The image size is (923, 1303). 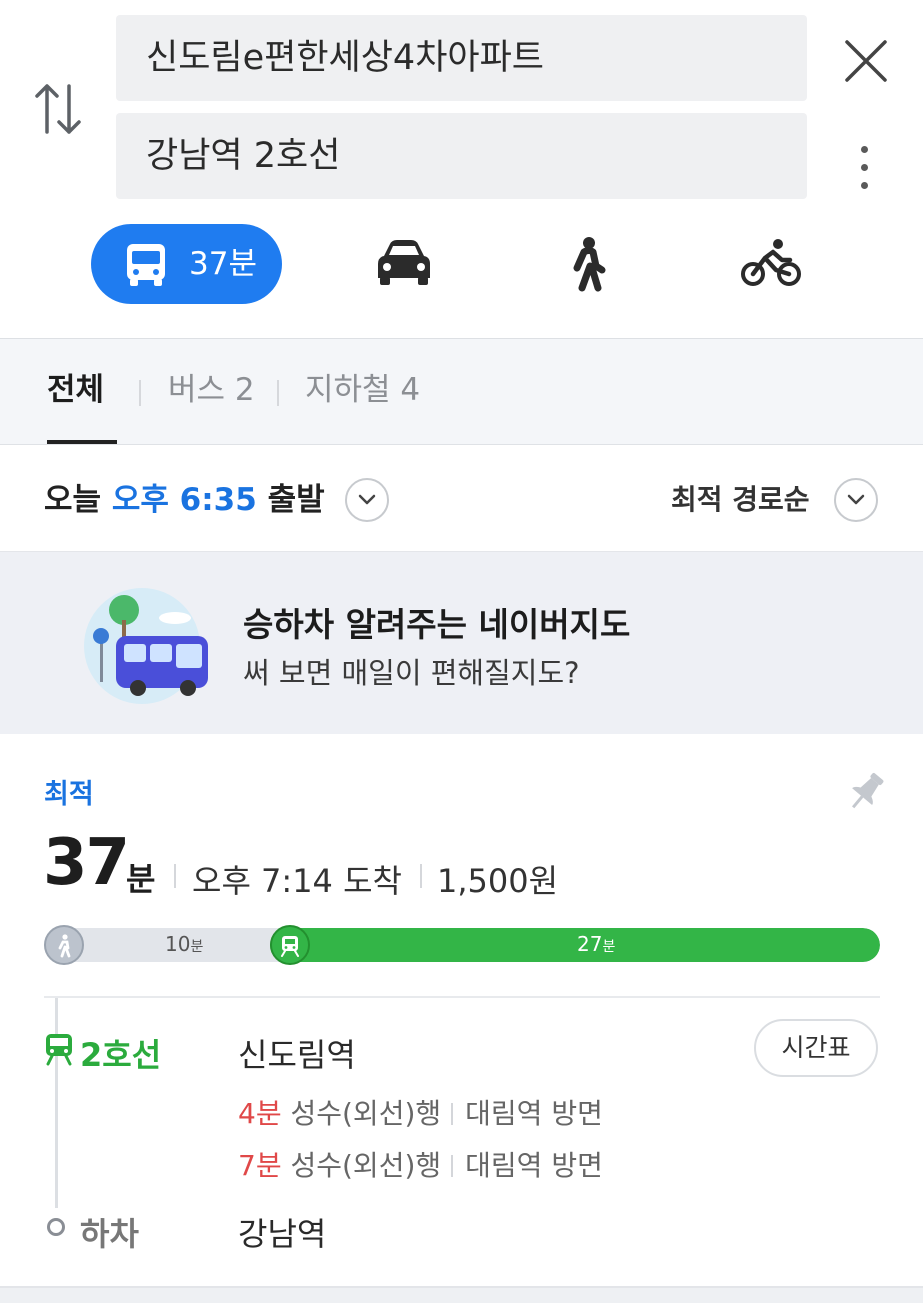 What do you see at coordinates (146, 265) in the screenshot?
I see `bus-icon` at bounding box center [146, 265].